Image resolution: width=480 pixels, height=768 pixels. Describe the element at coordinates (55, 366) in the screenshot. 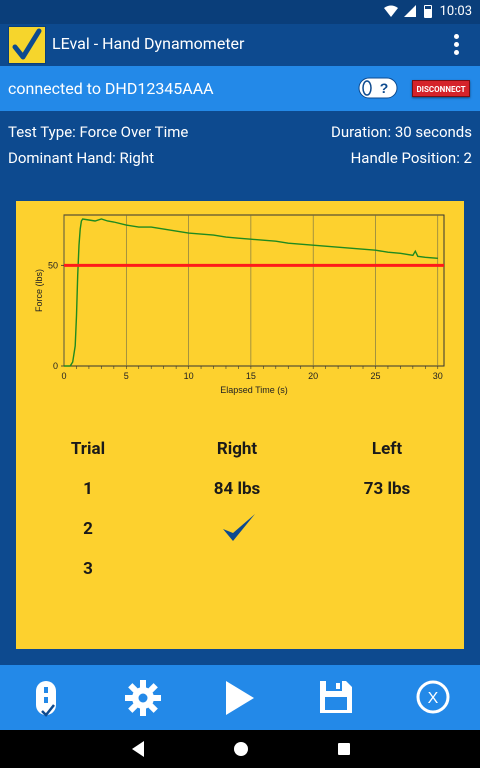

I see `y-tick-label: 0` at that location.